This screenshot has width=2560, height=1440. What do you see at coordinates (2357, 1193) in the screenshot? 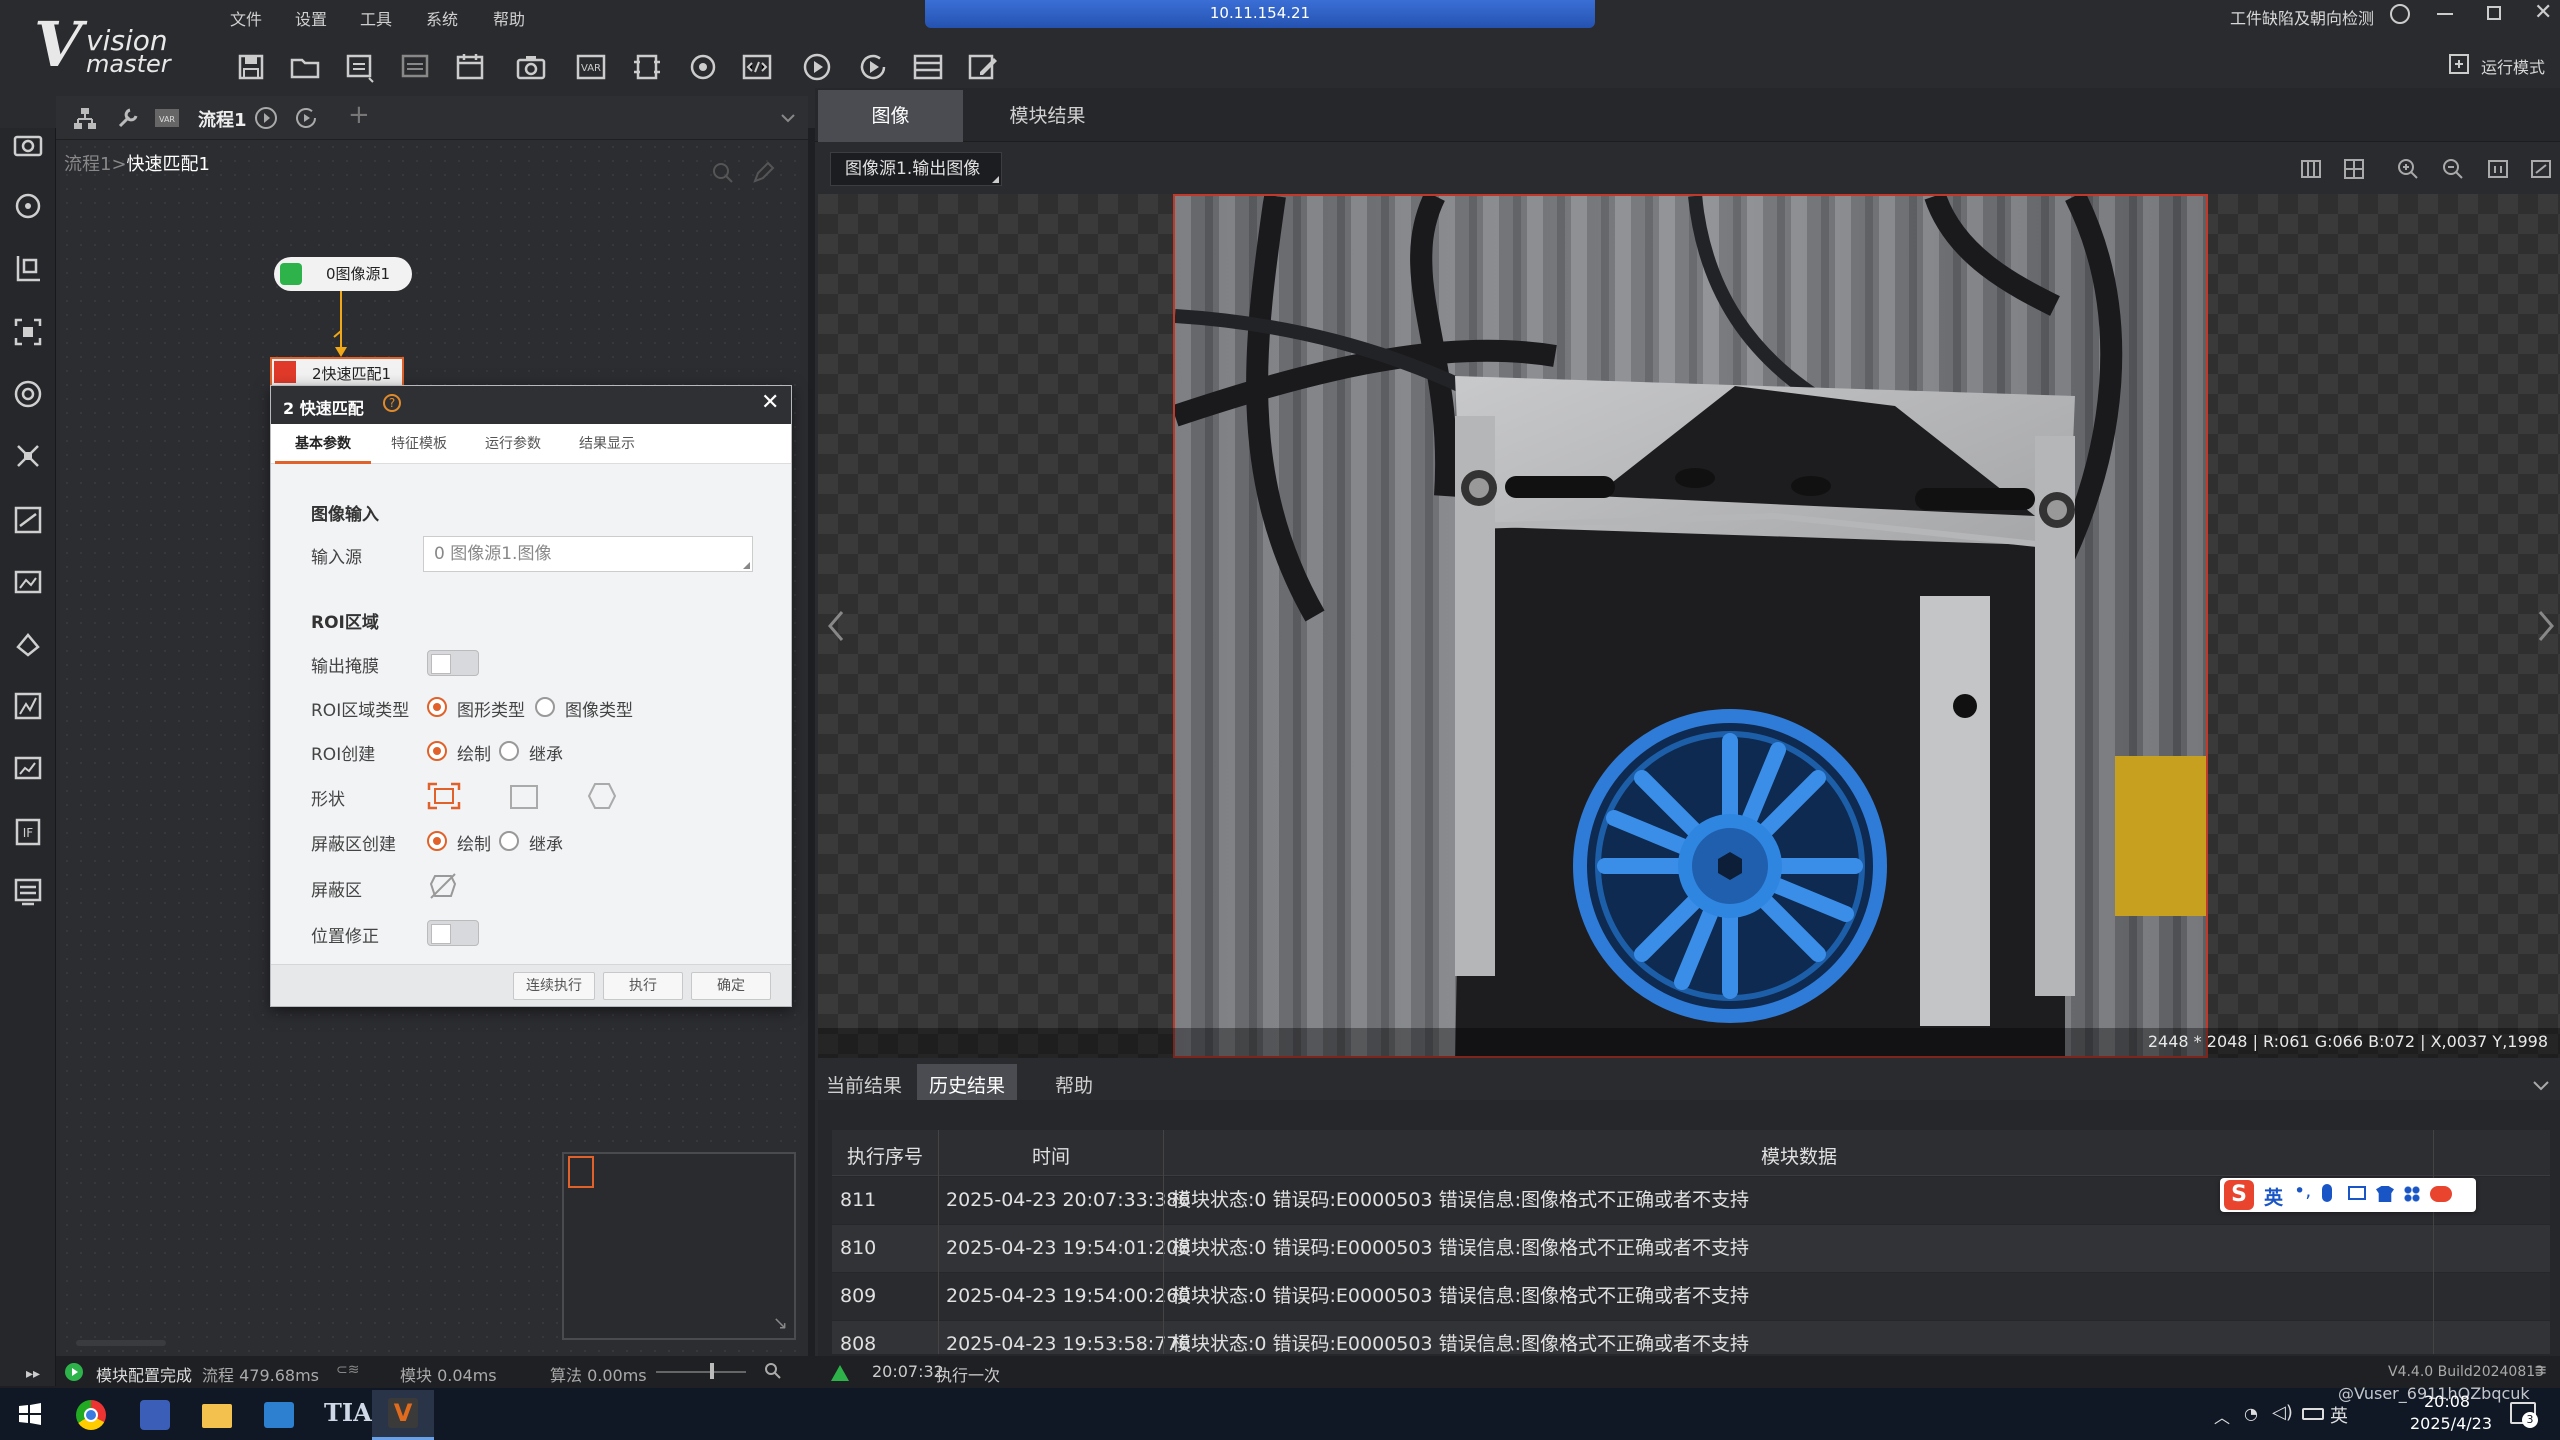
I see `ime-keyboard-icon` at bounding box center [2357, 1193].